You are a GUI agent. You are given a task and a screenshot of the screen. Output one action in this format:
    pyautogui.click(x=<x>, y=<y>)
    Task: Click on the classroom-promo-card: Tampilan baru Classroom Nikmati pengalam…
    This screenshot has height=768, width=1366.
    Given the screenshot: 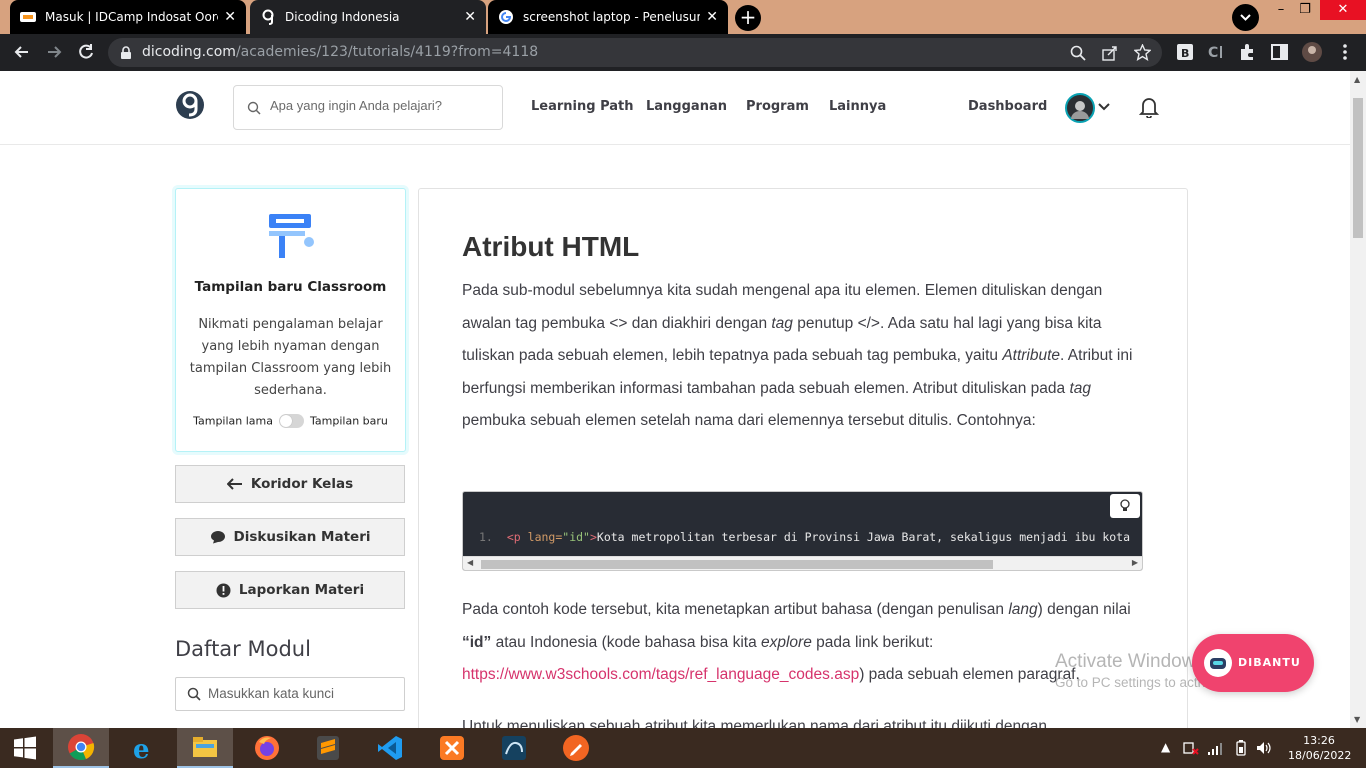 What is the action you would take?
    pyautogui.click(x=290, y=320)
    